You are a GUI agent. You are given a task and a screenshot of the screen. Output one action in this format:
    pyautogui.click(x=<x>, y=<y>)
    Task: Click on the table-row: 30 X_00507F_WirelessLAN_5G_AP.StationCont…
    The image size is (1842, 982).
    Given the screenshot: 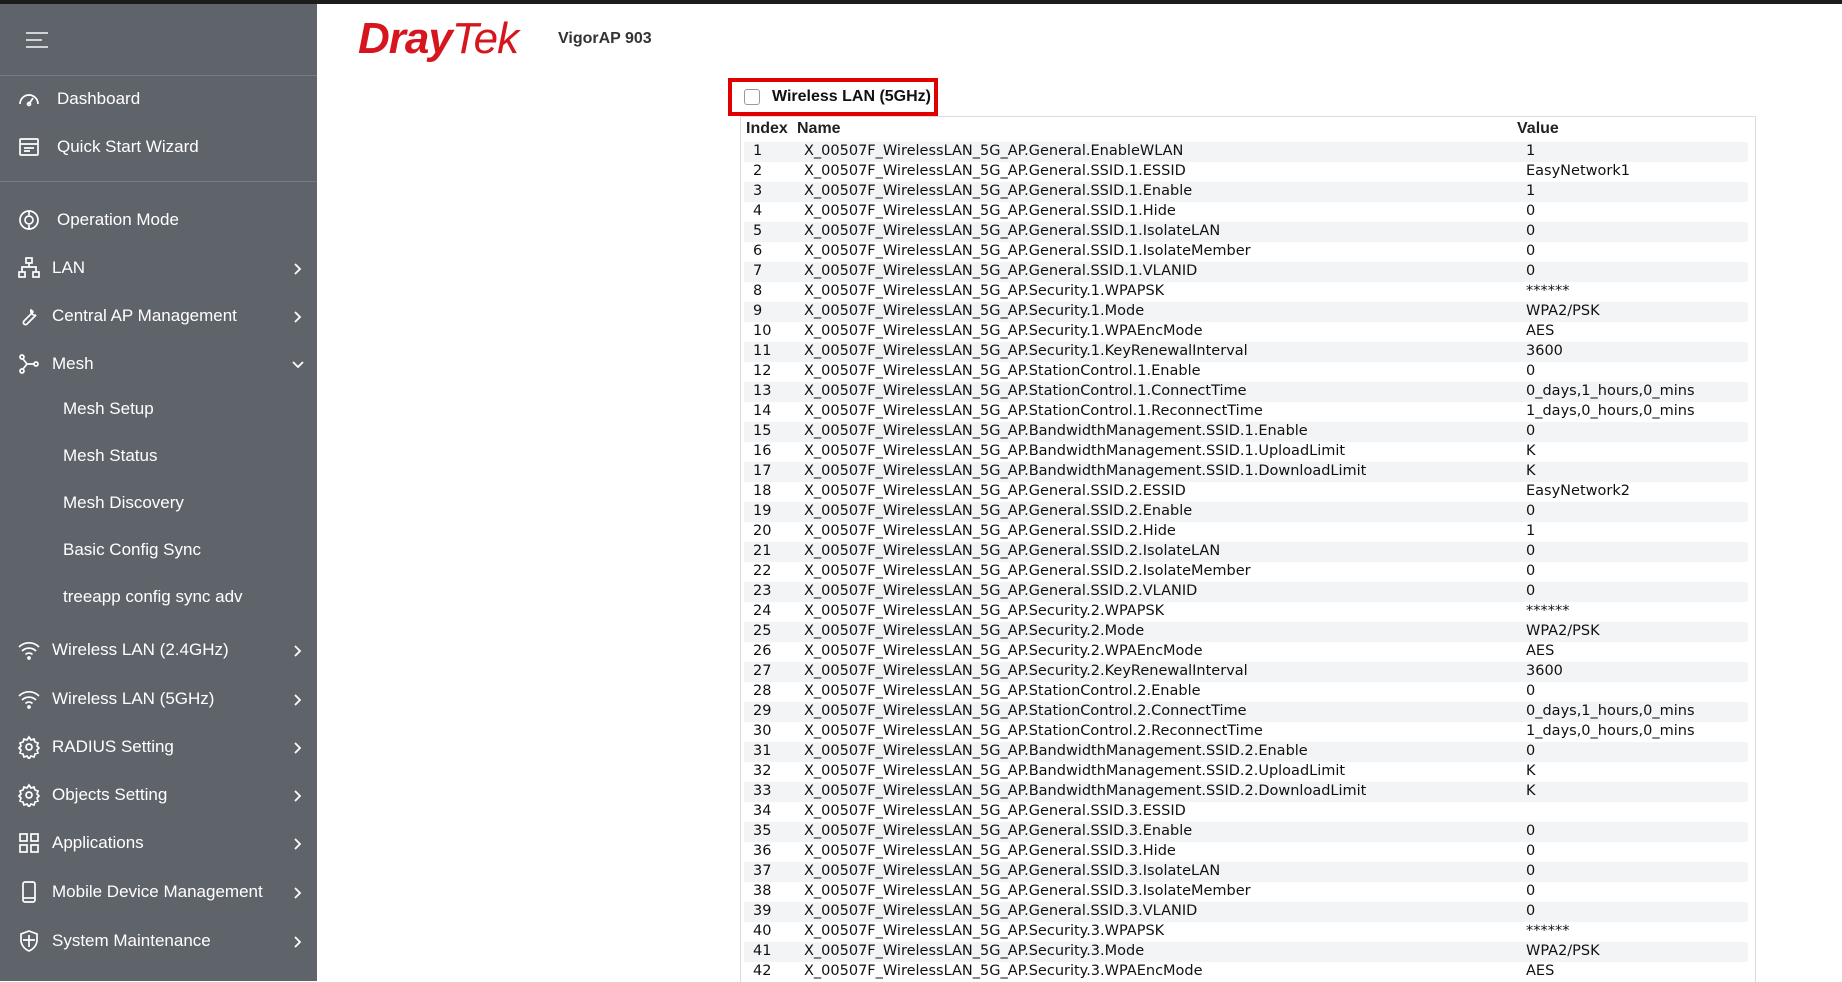 What is the action you would take?
    pyautogui.click(x=1246, y=732)
    